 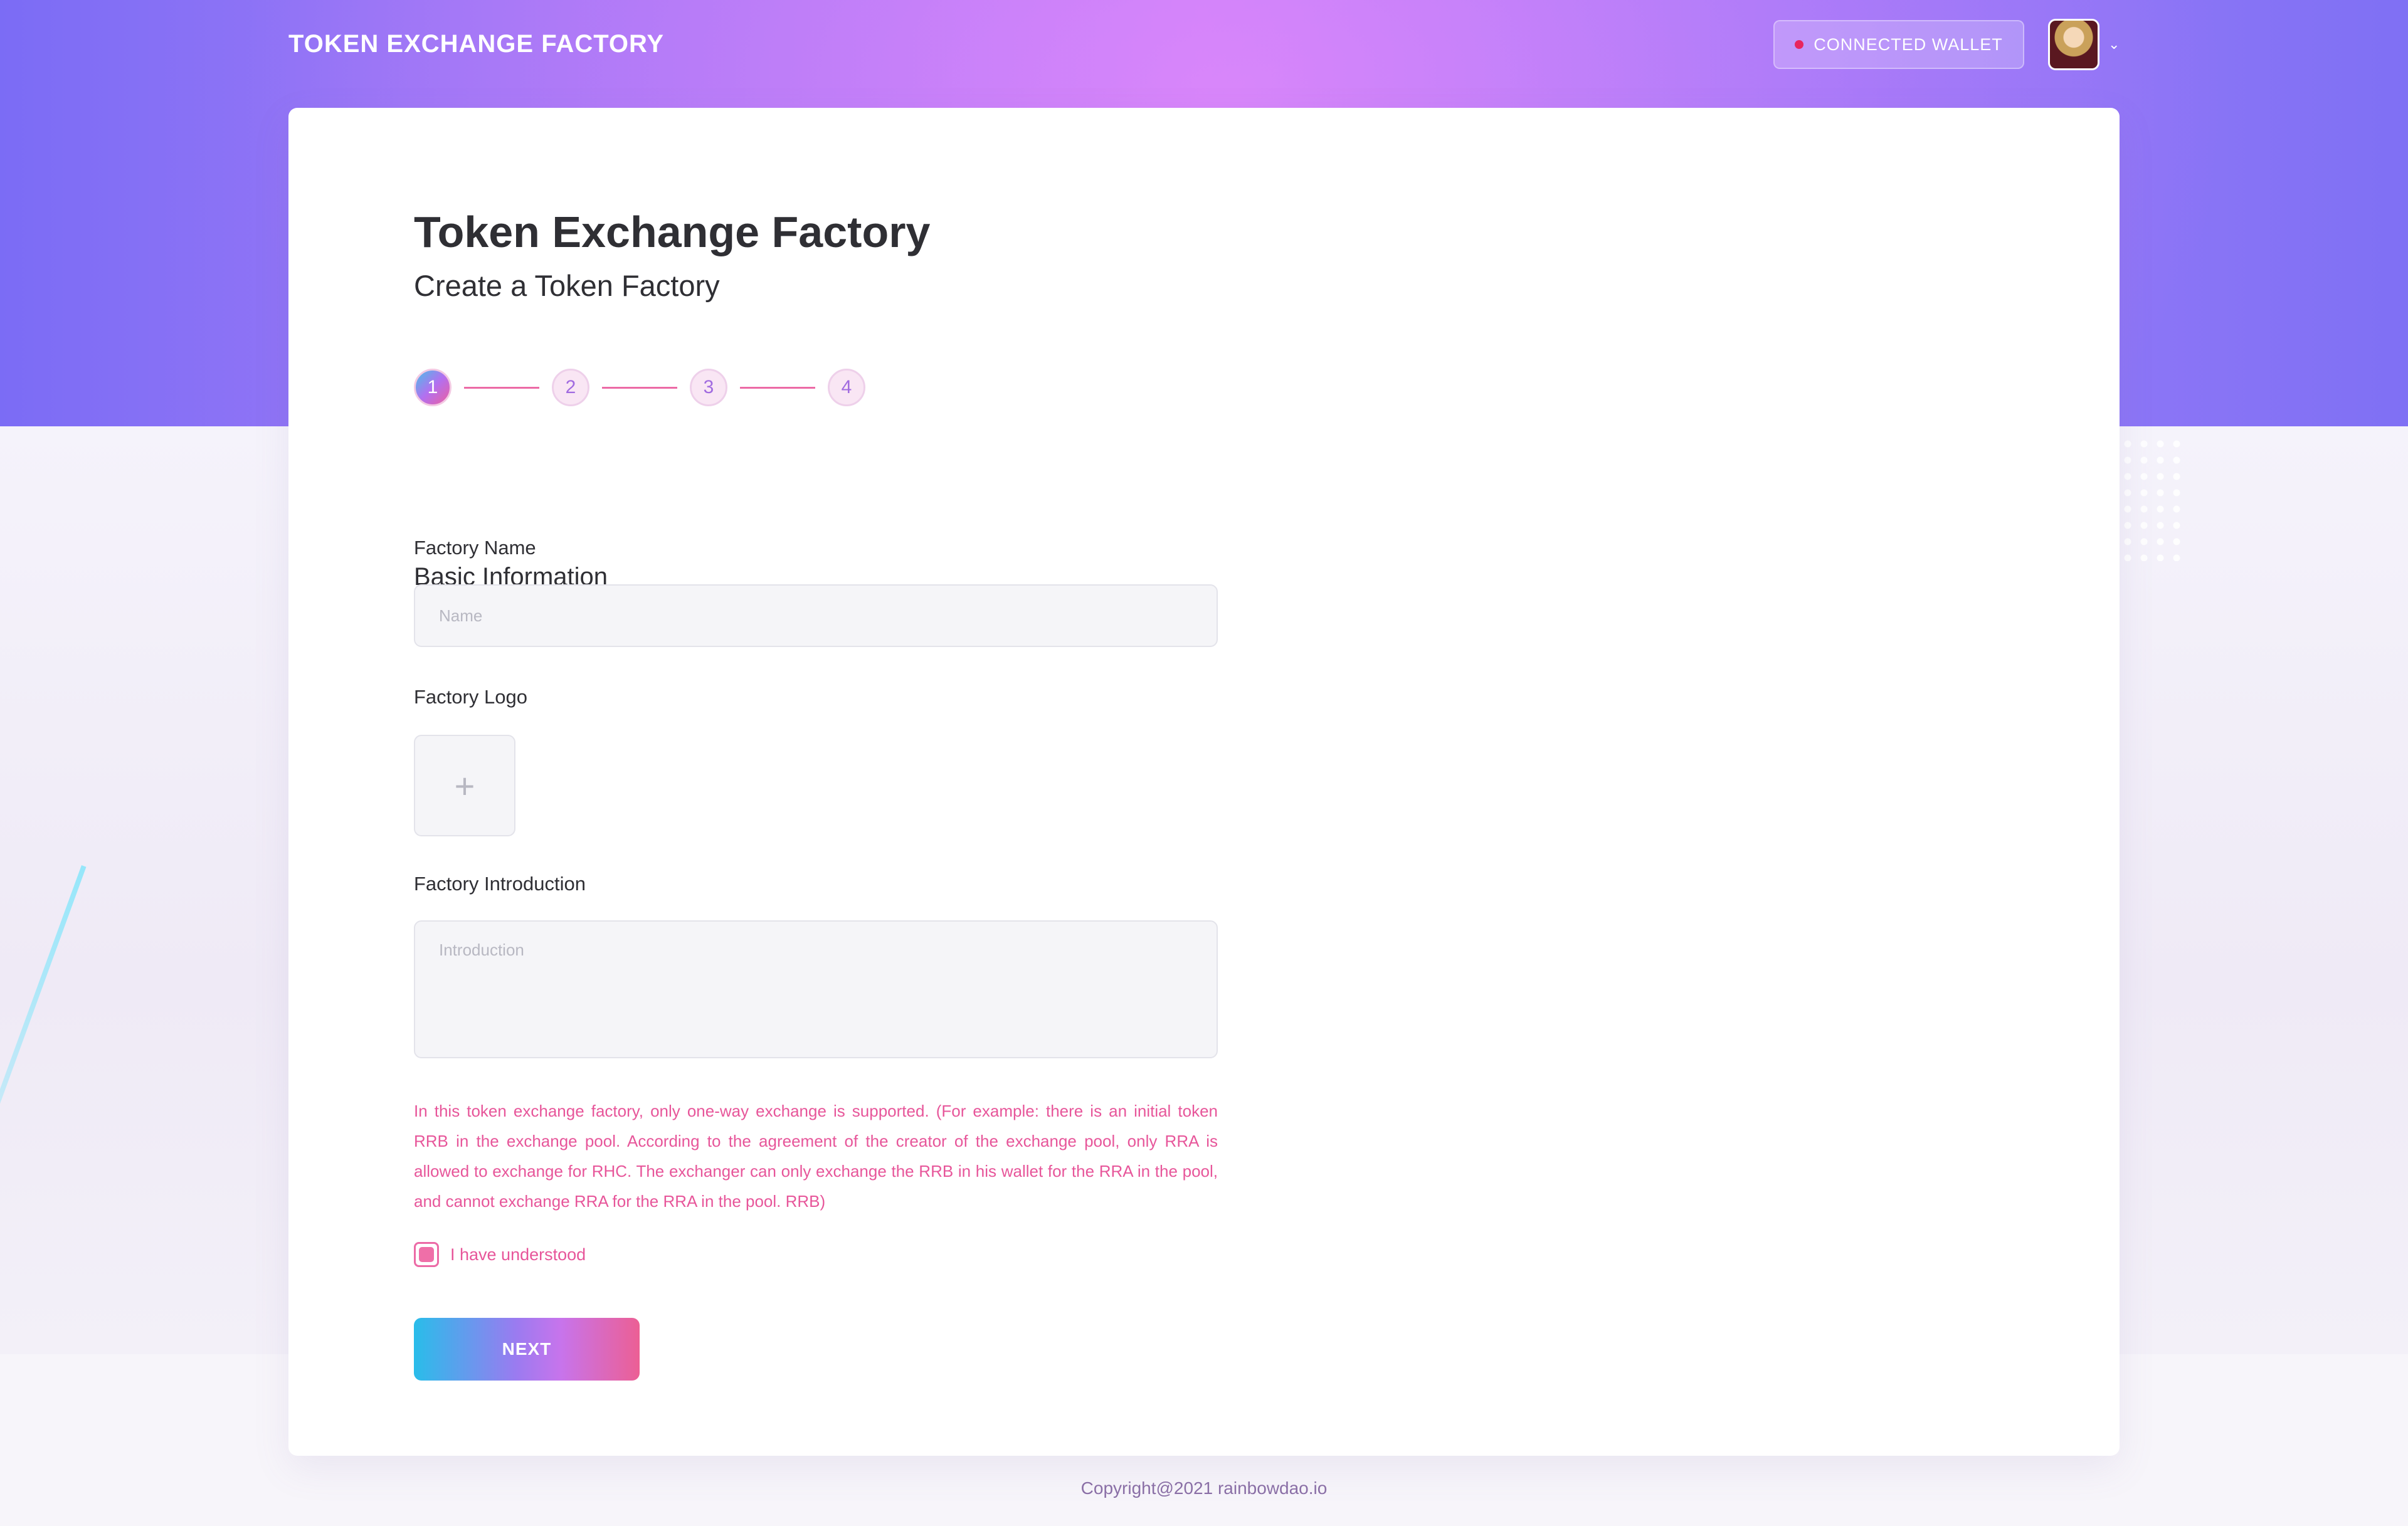 What do you see at coordinates (475, 548) in the screenshot?
I see `factory-name-label: Factory Name` at bounding box center [475, 548].